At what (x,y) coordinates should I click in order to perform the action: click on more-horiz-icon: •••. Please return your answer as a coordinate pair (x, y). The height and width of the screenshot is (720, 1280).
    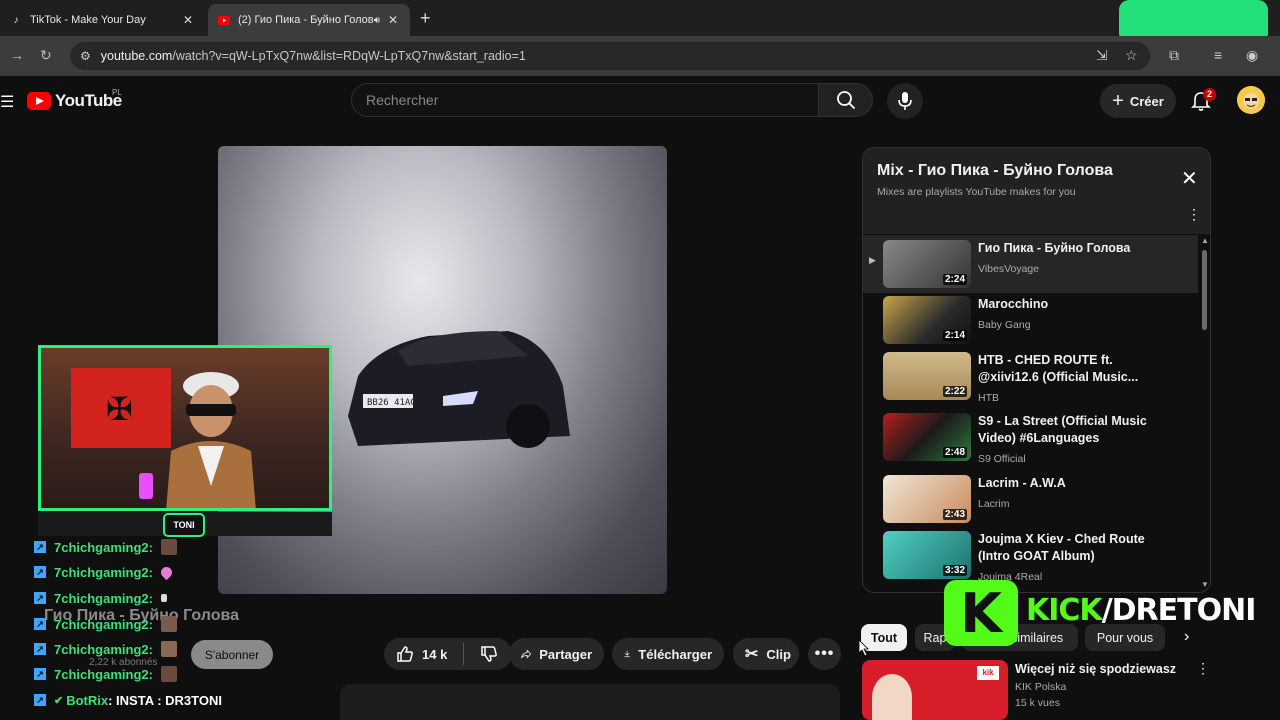
    Looking at the image, I should click on (824, 653).